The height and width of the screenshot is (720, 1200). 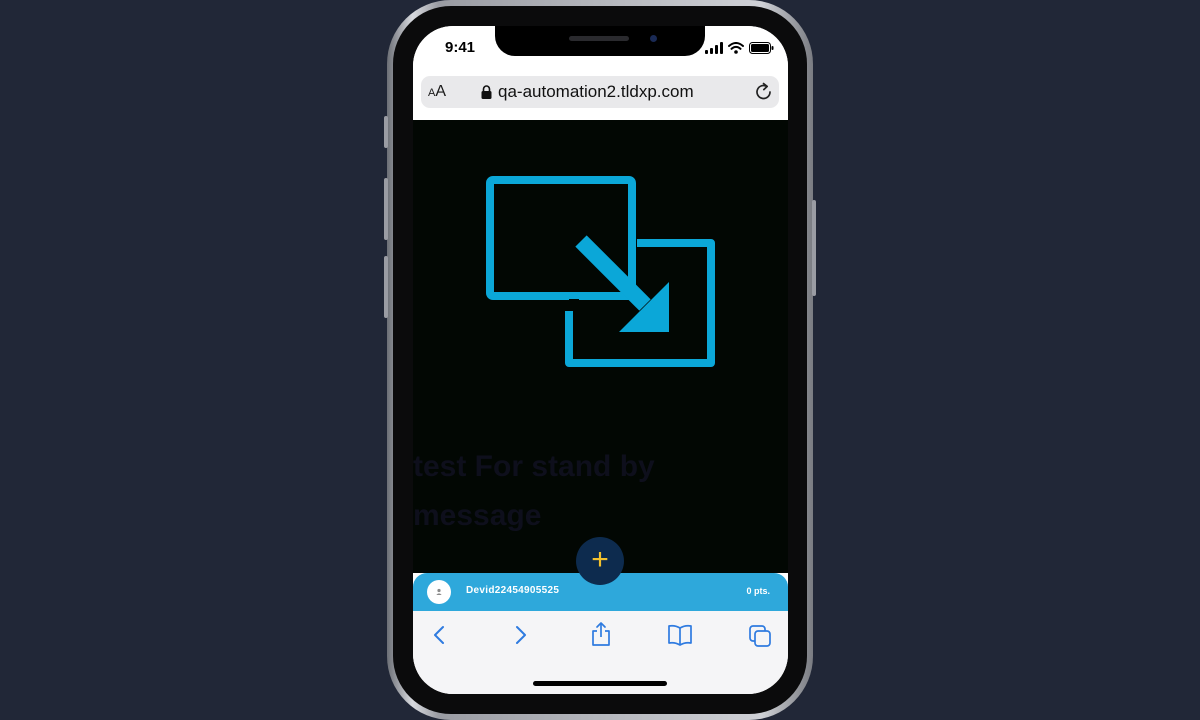 What do you see at coordinates (680, 635) in the screenshot?
I see `bookmarks-icon` at bounding box center [680, 635].